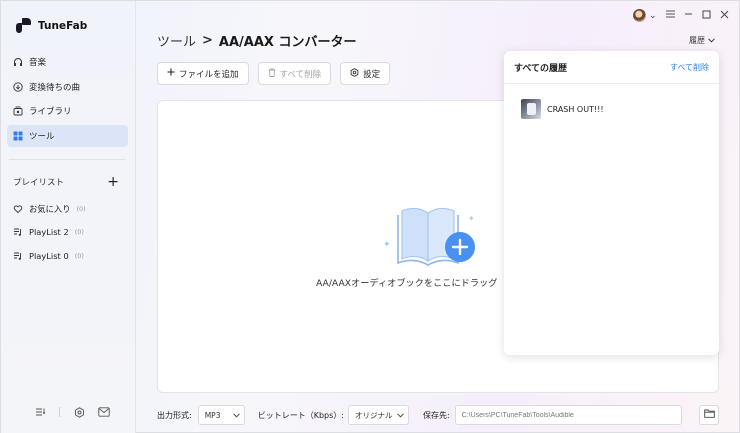  Describe the element at coordinates (212, 415) in the screenshot. I see `format-value: MP3` at that location.